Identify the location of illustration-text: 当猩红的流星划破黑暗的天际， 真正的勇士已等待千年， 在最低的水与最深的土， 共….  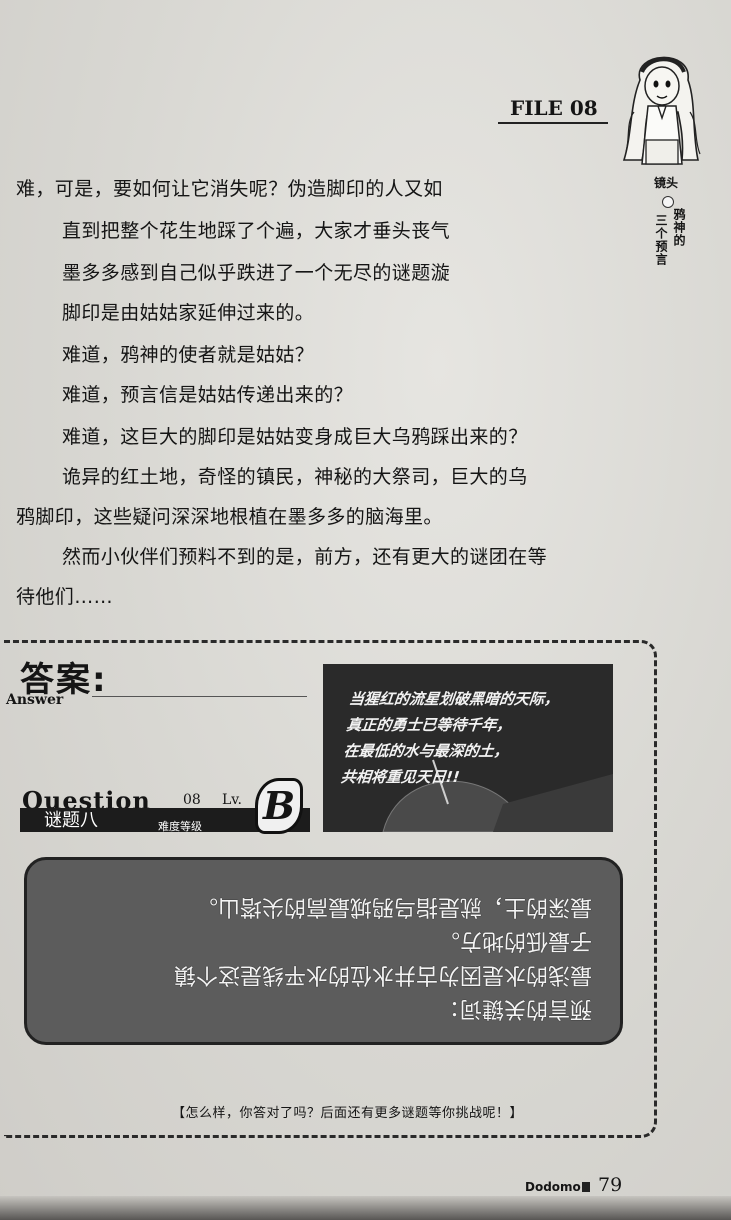
(450, 738).